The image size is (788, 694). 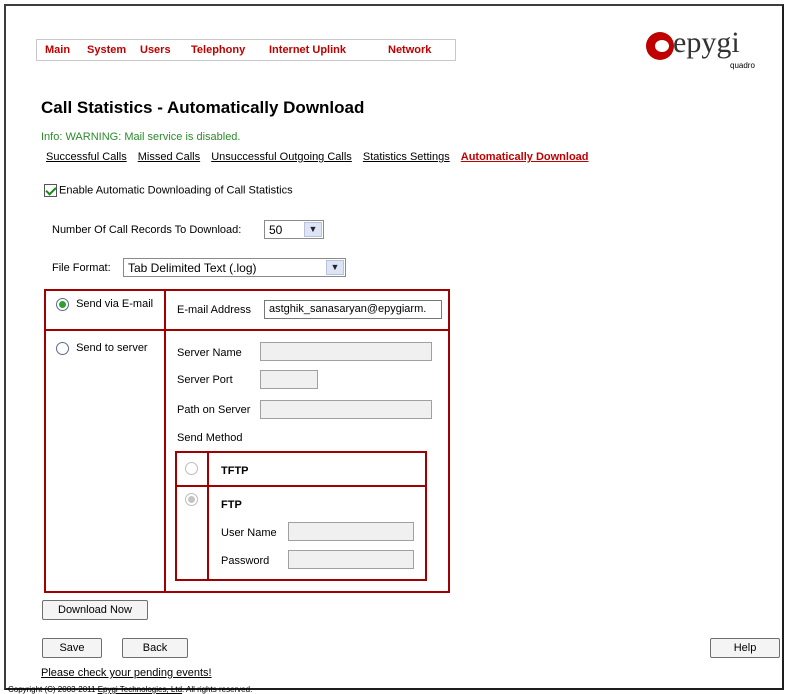 I want to click on pending-events-link: Please check your pending events!, so click(x=126, y=673).